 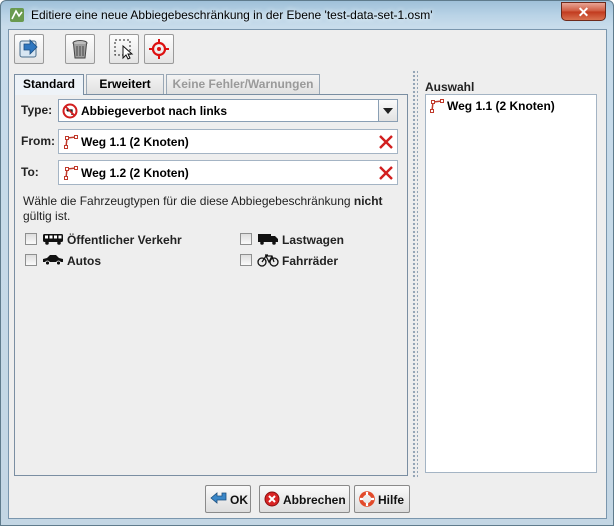 What do you see at coordinates (314, 500) in the screenshot?
I see `cancel-label: Abbrechen` at bounding box center [314, 500].